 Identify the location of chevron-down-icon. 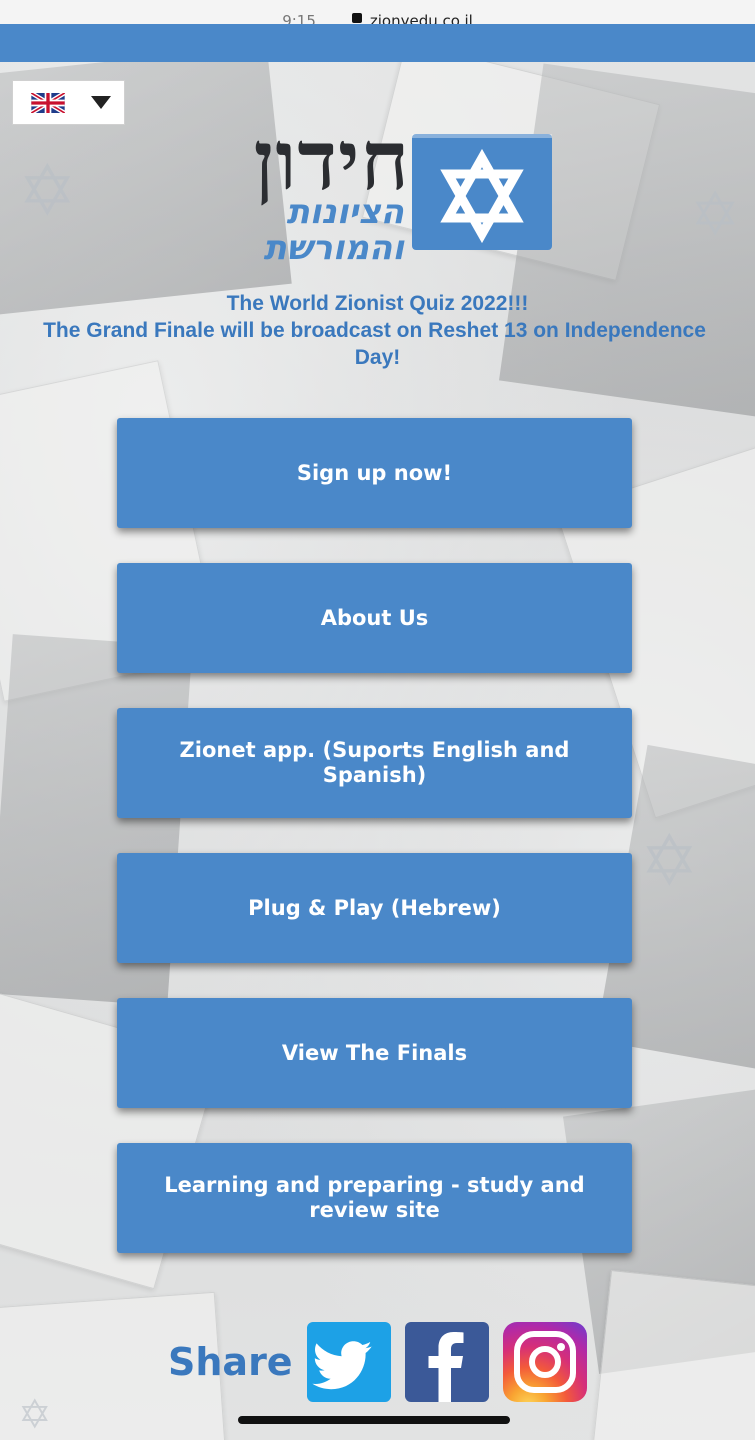
(101, 102).